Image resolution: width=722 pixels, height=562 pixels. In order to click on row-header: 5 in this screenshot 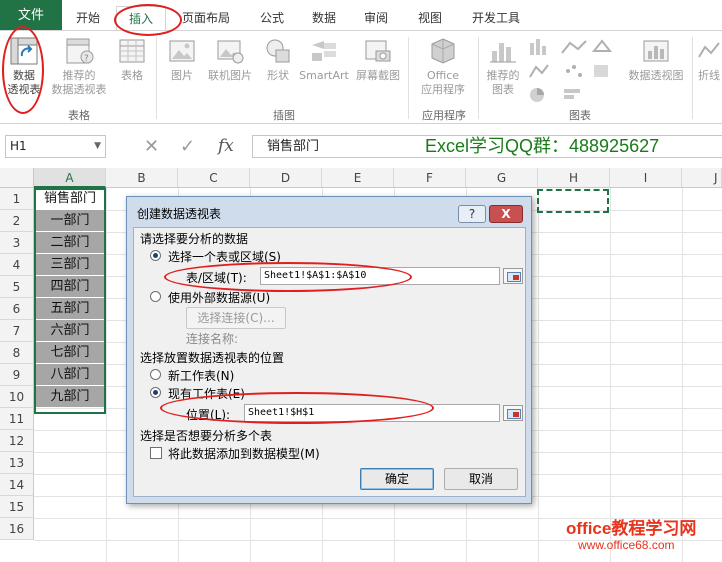, I will do `click(17, 287)`.